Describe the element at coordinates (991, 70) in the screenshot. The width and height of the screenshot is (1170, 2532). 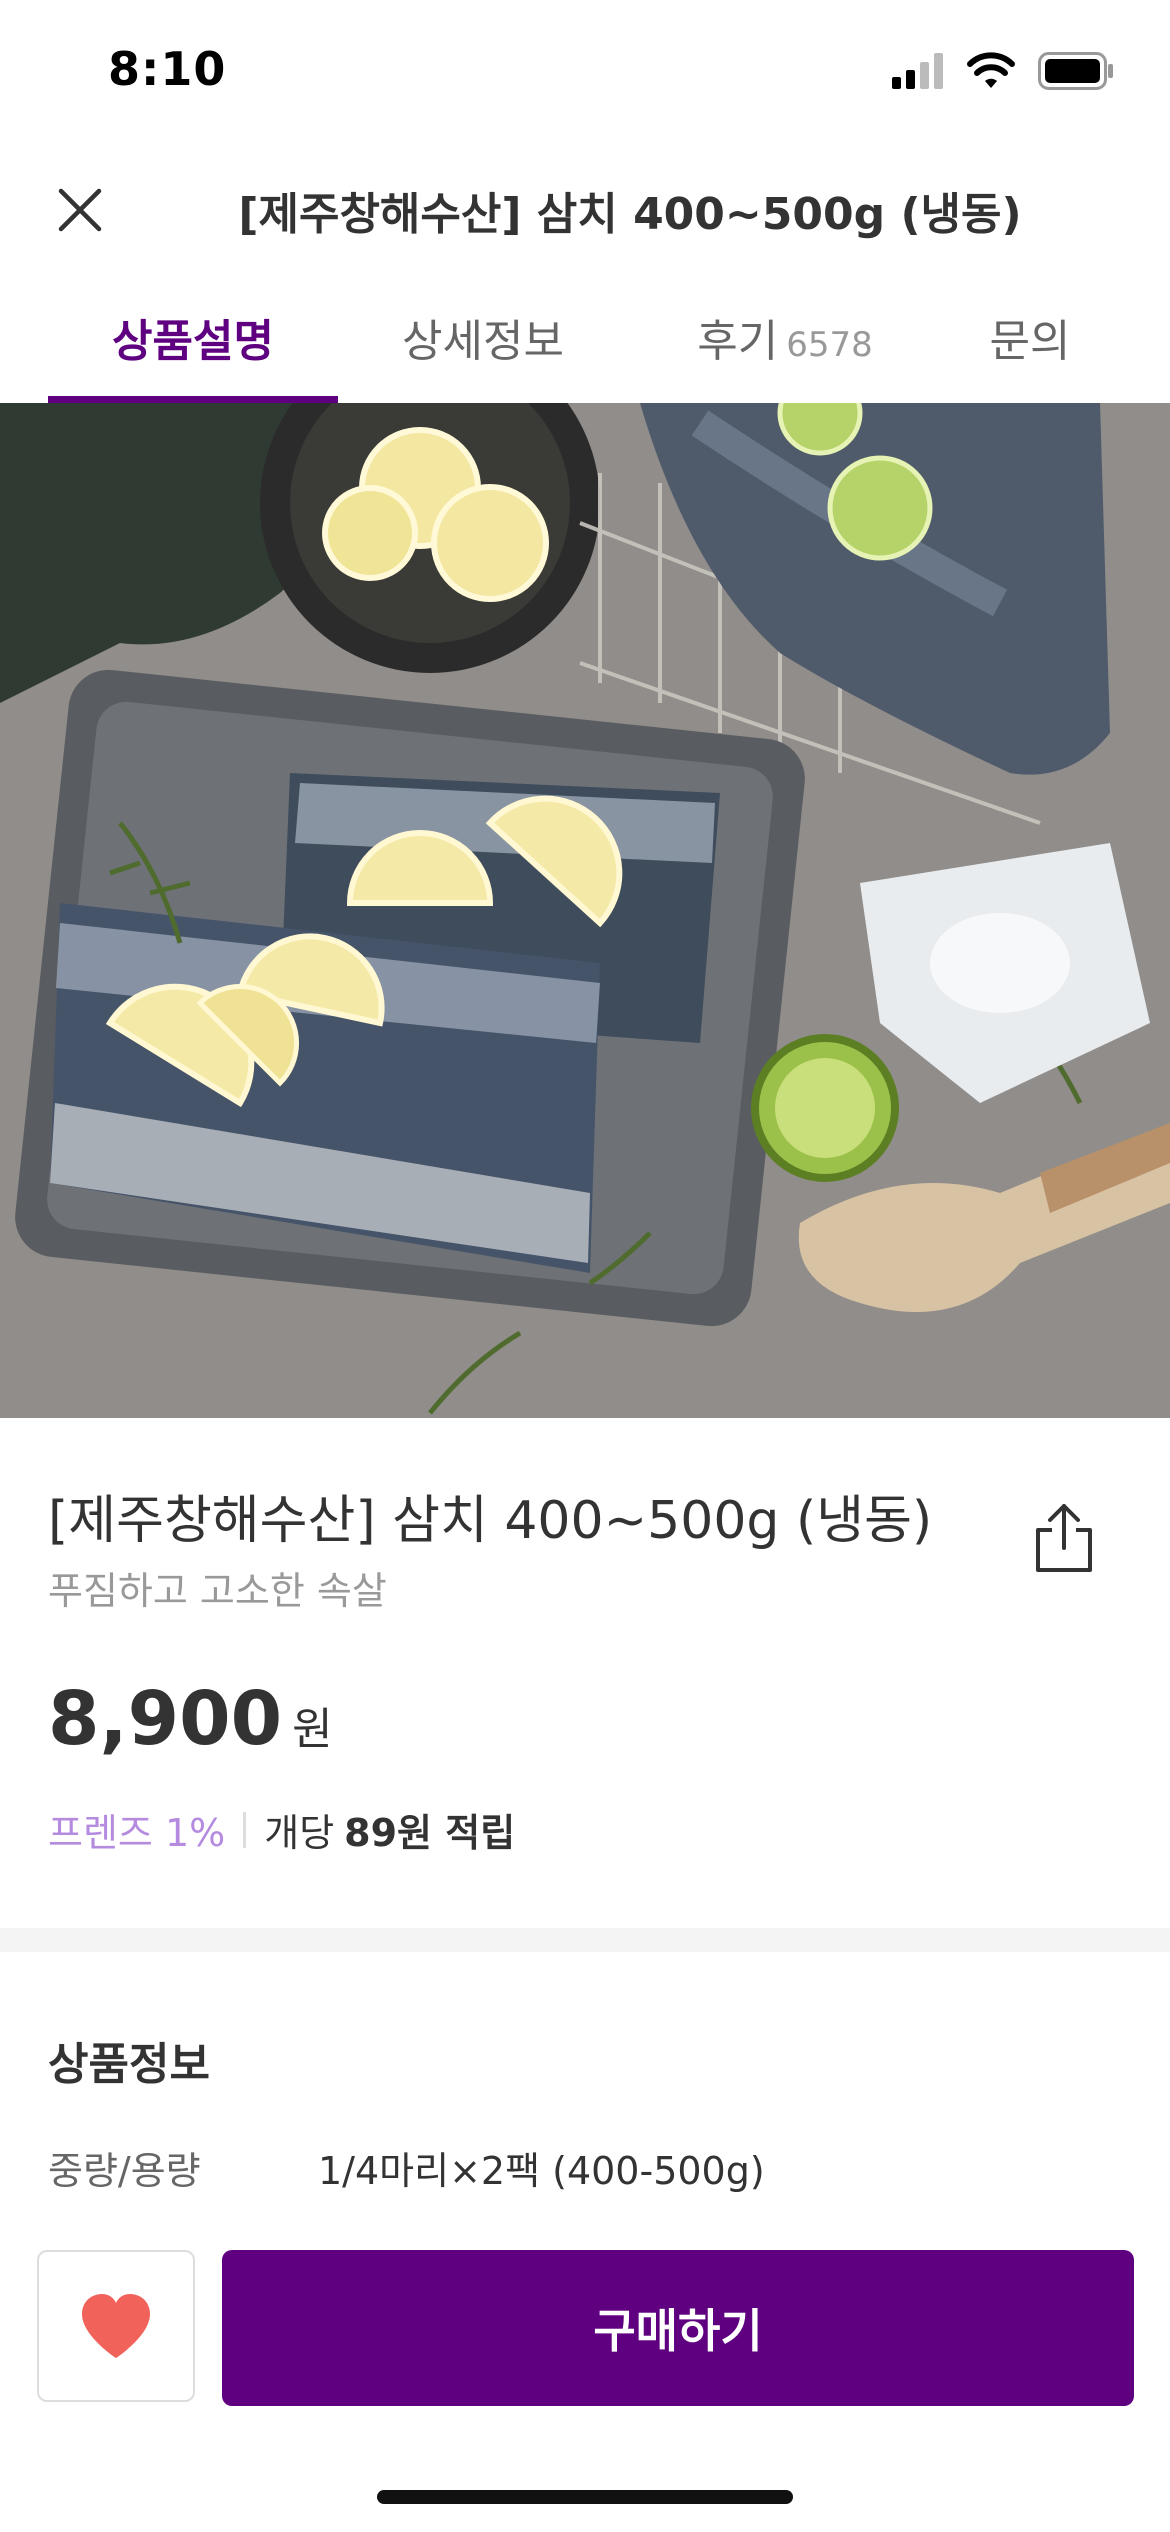
I see `wifi-icon` at that location.